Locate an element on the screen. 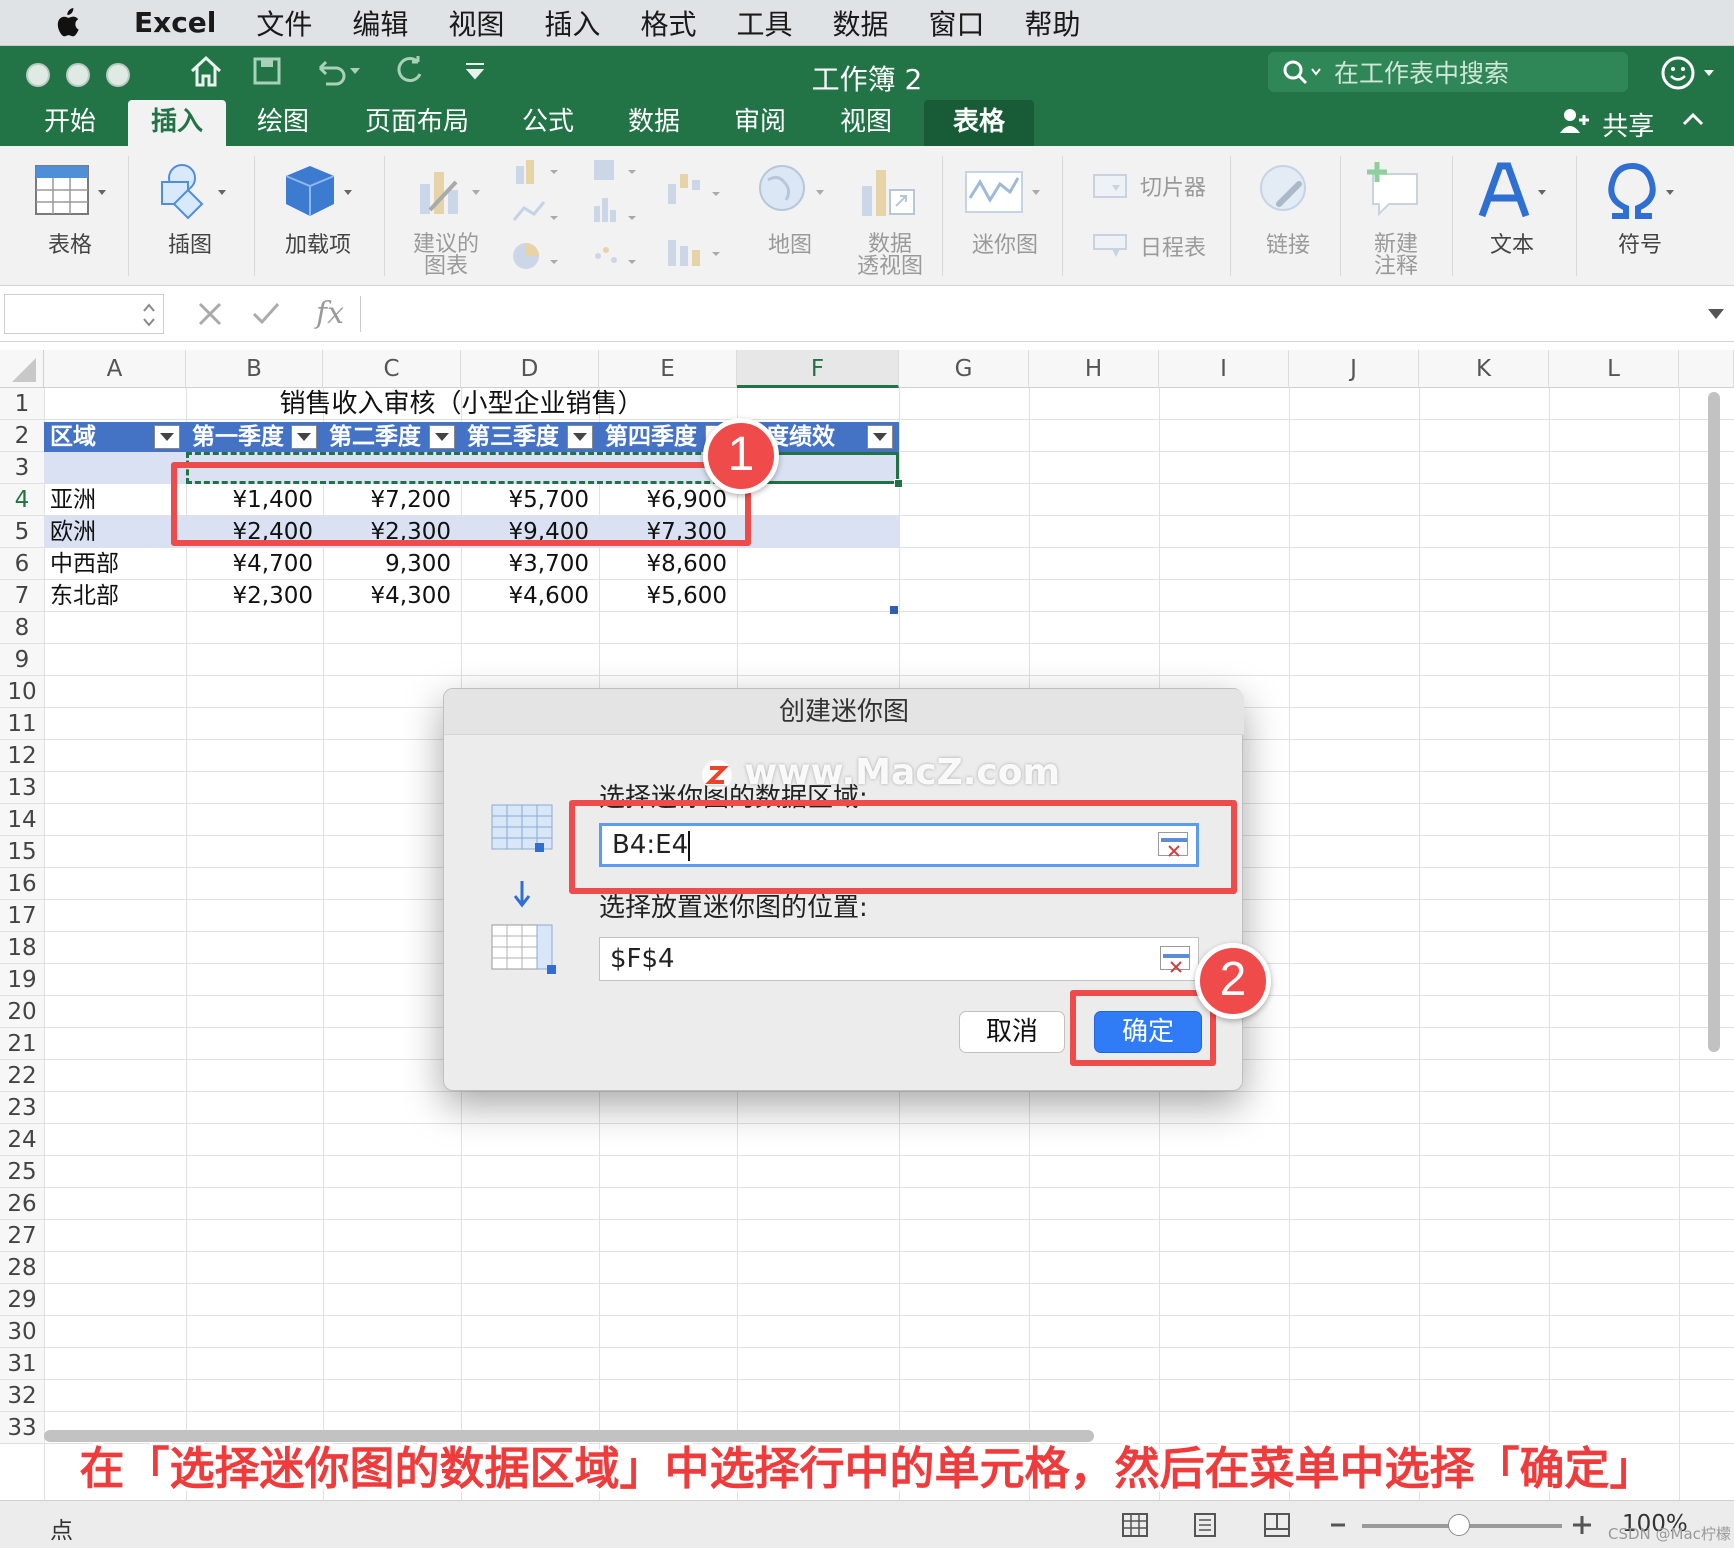  menu-data: 数据 is located at coordinates (860, 23).